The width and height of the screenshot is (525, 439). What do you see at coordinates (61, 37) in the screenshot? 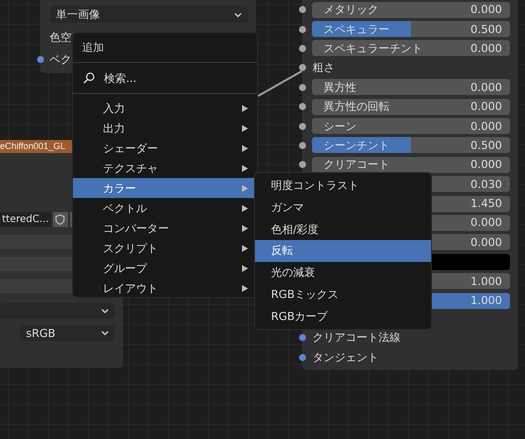
I see `socket-label: 色空` at bounding box center [61, 37].